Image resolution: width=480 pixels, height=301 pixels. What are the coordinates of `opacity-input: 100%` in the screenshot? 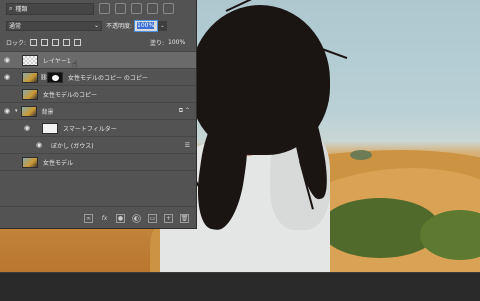 It's located at (146, 25).